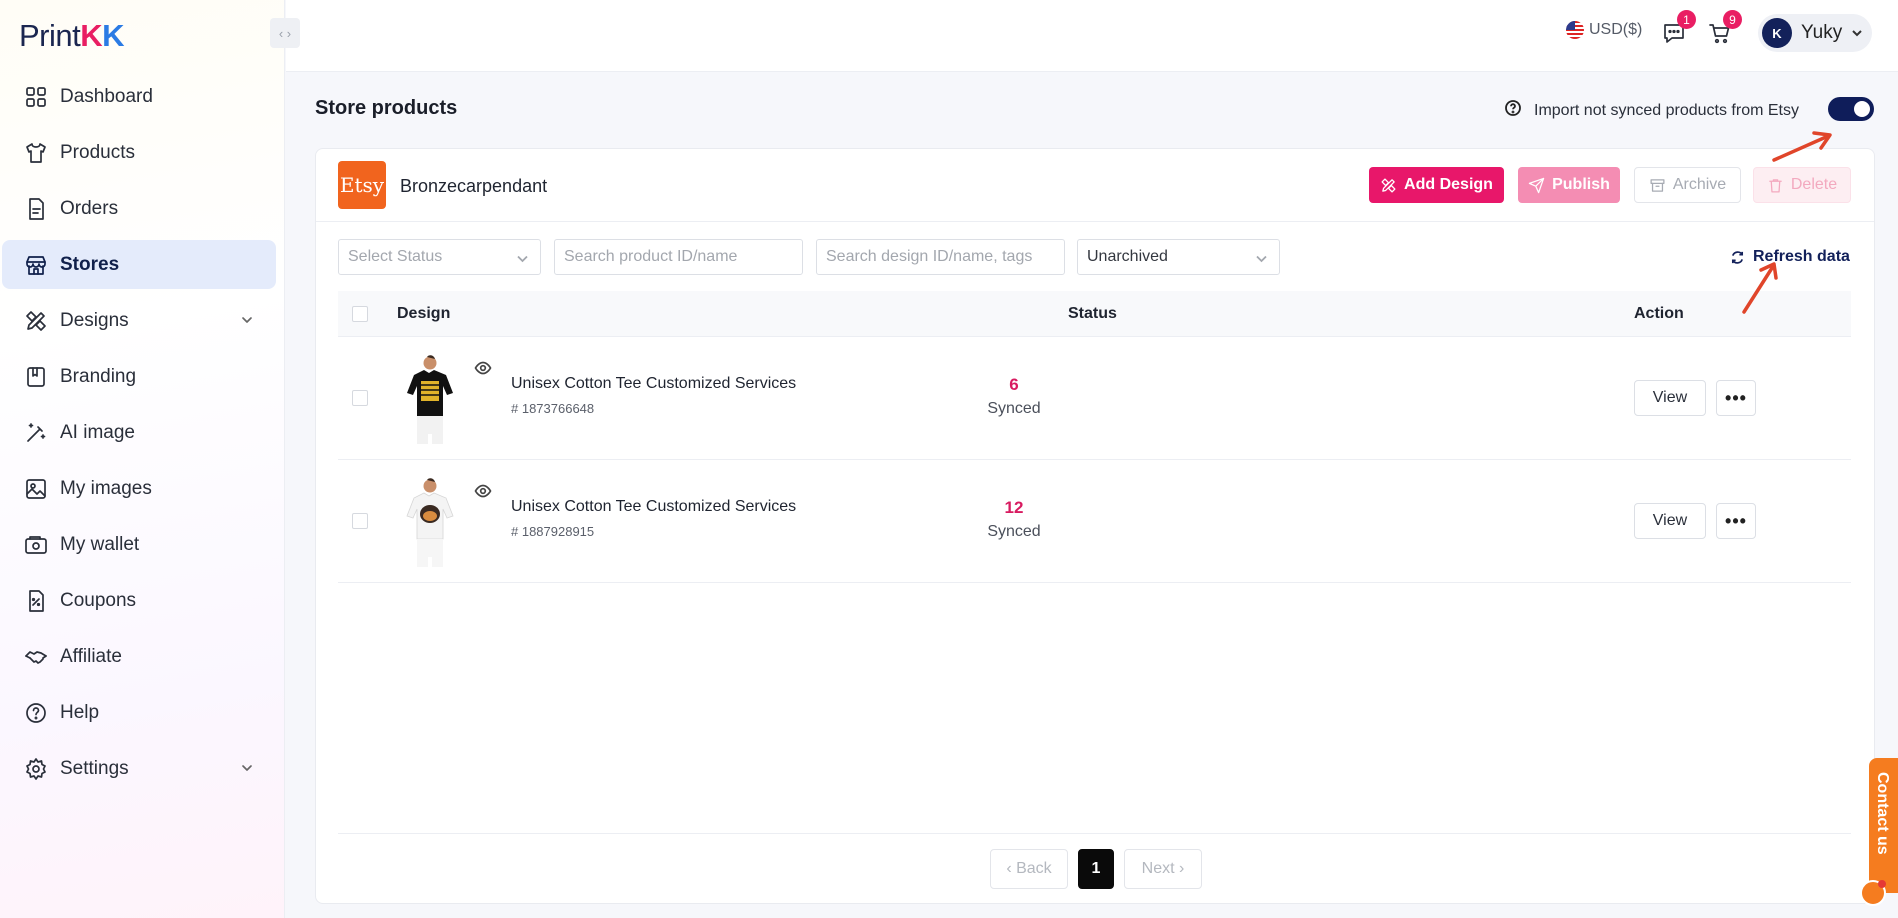  Describe the element at coordinates (553, 531) in the screenshot. I see `product-id: # 1887928915` at that location.